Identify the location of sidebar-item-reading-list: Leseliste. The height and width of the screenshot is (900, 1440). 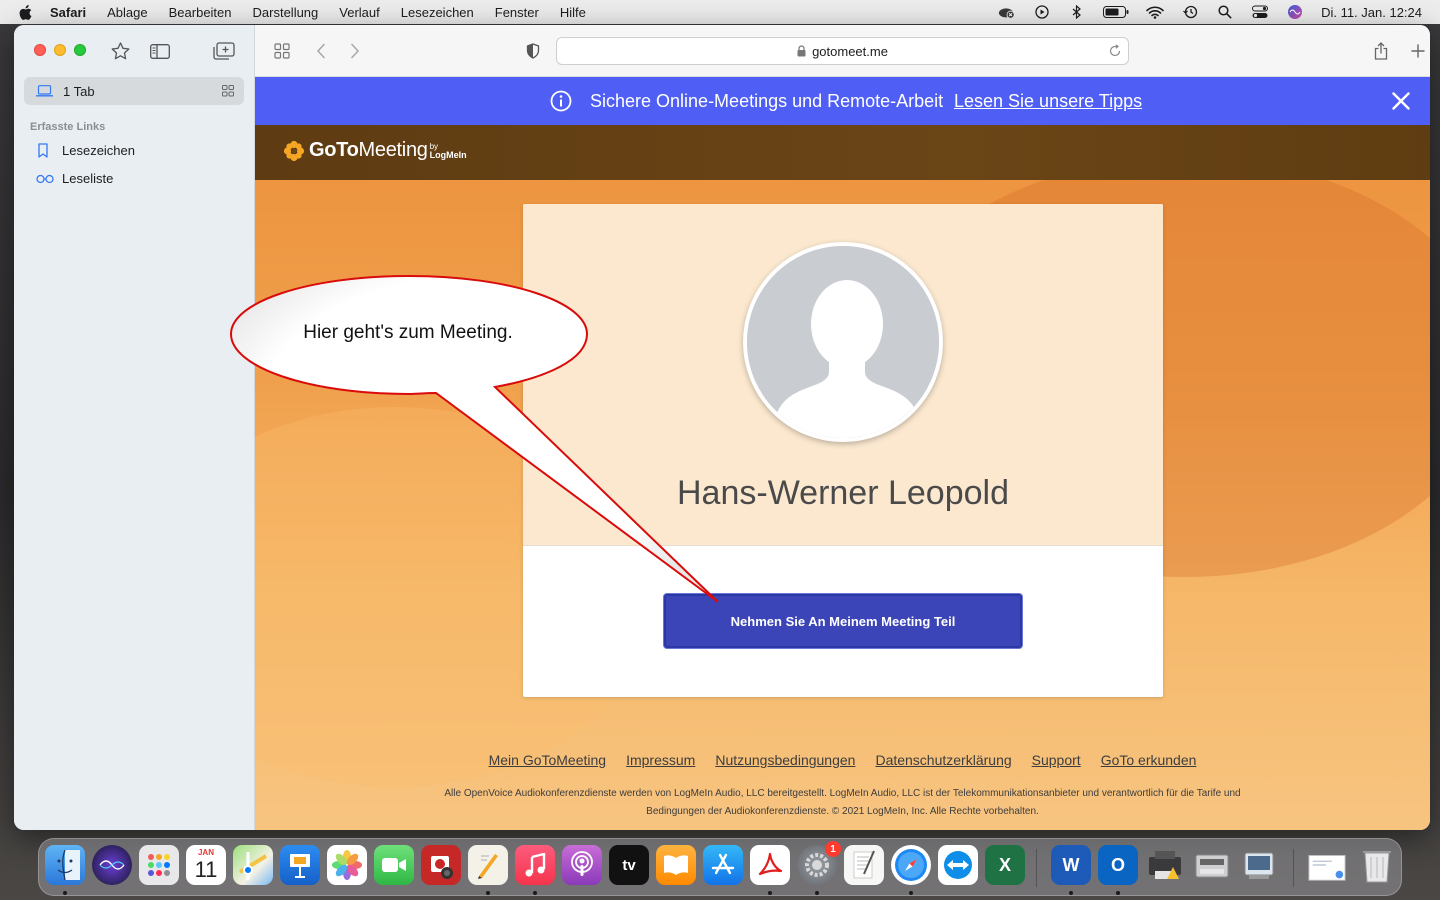
(74, 178).